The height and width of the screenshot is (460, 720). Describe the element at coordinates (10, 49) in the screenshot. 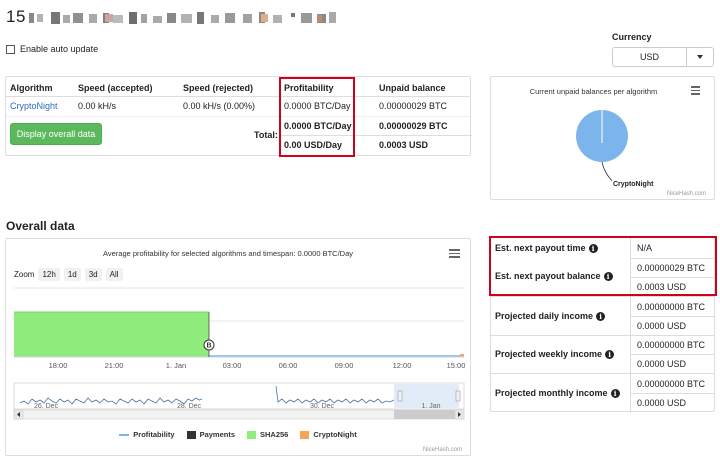

I see `auto-update-checkbox` at that location.